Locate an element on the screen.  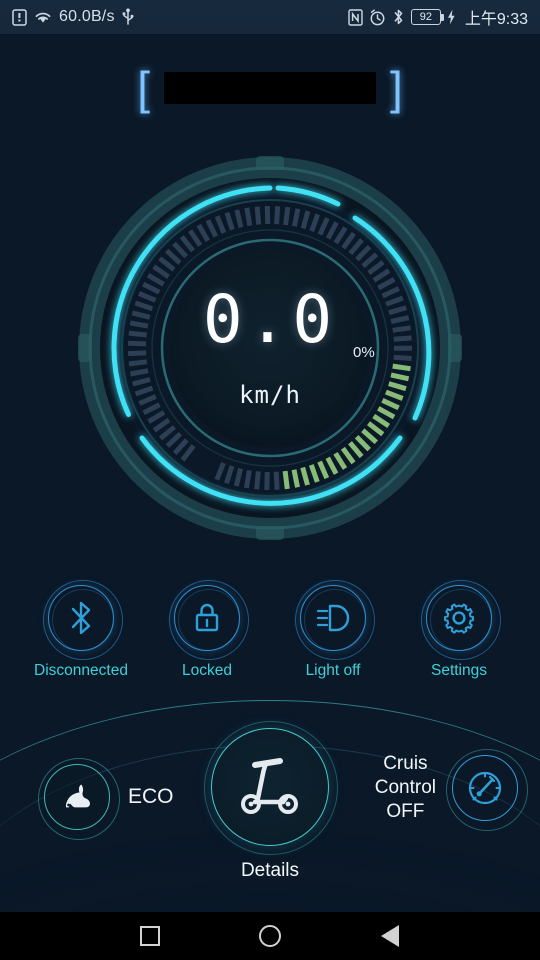
device-nameplate: [ ] is located at coordinates (270, 88).